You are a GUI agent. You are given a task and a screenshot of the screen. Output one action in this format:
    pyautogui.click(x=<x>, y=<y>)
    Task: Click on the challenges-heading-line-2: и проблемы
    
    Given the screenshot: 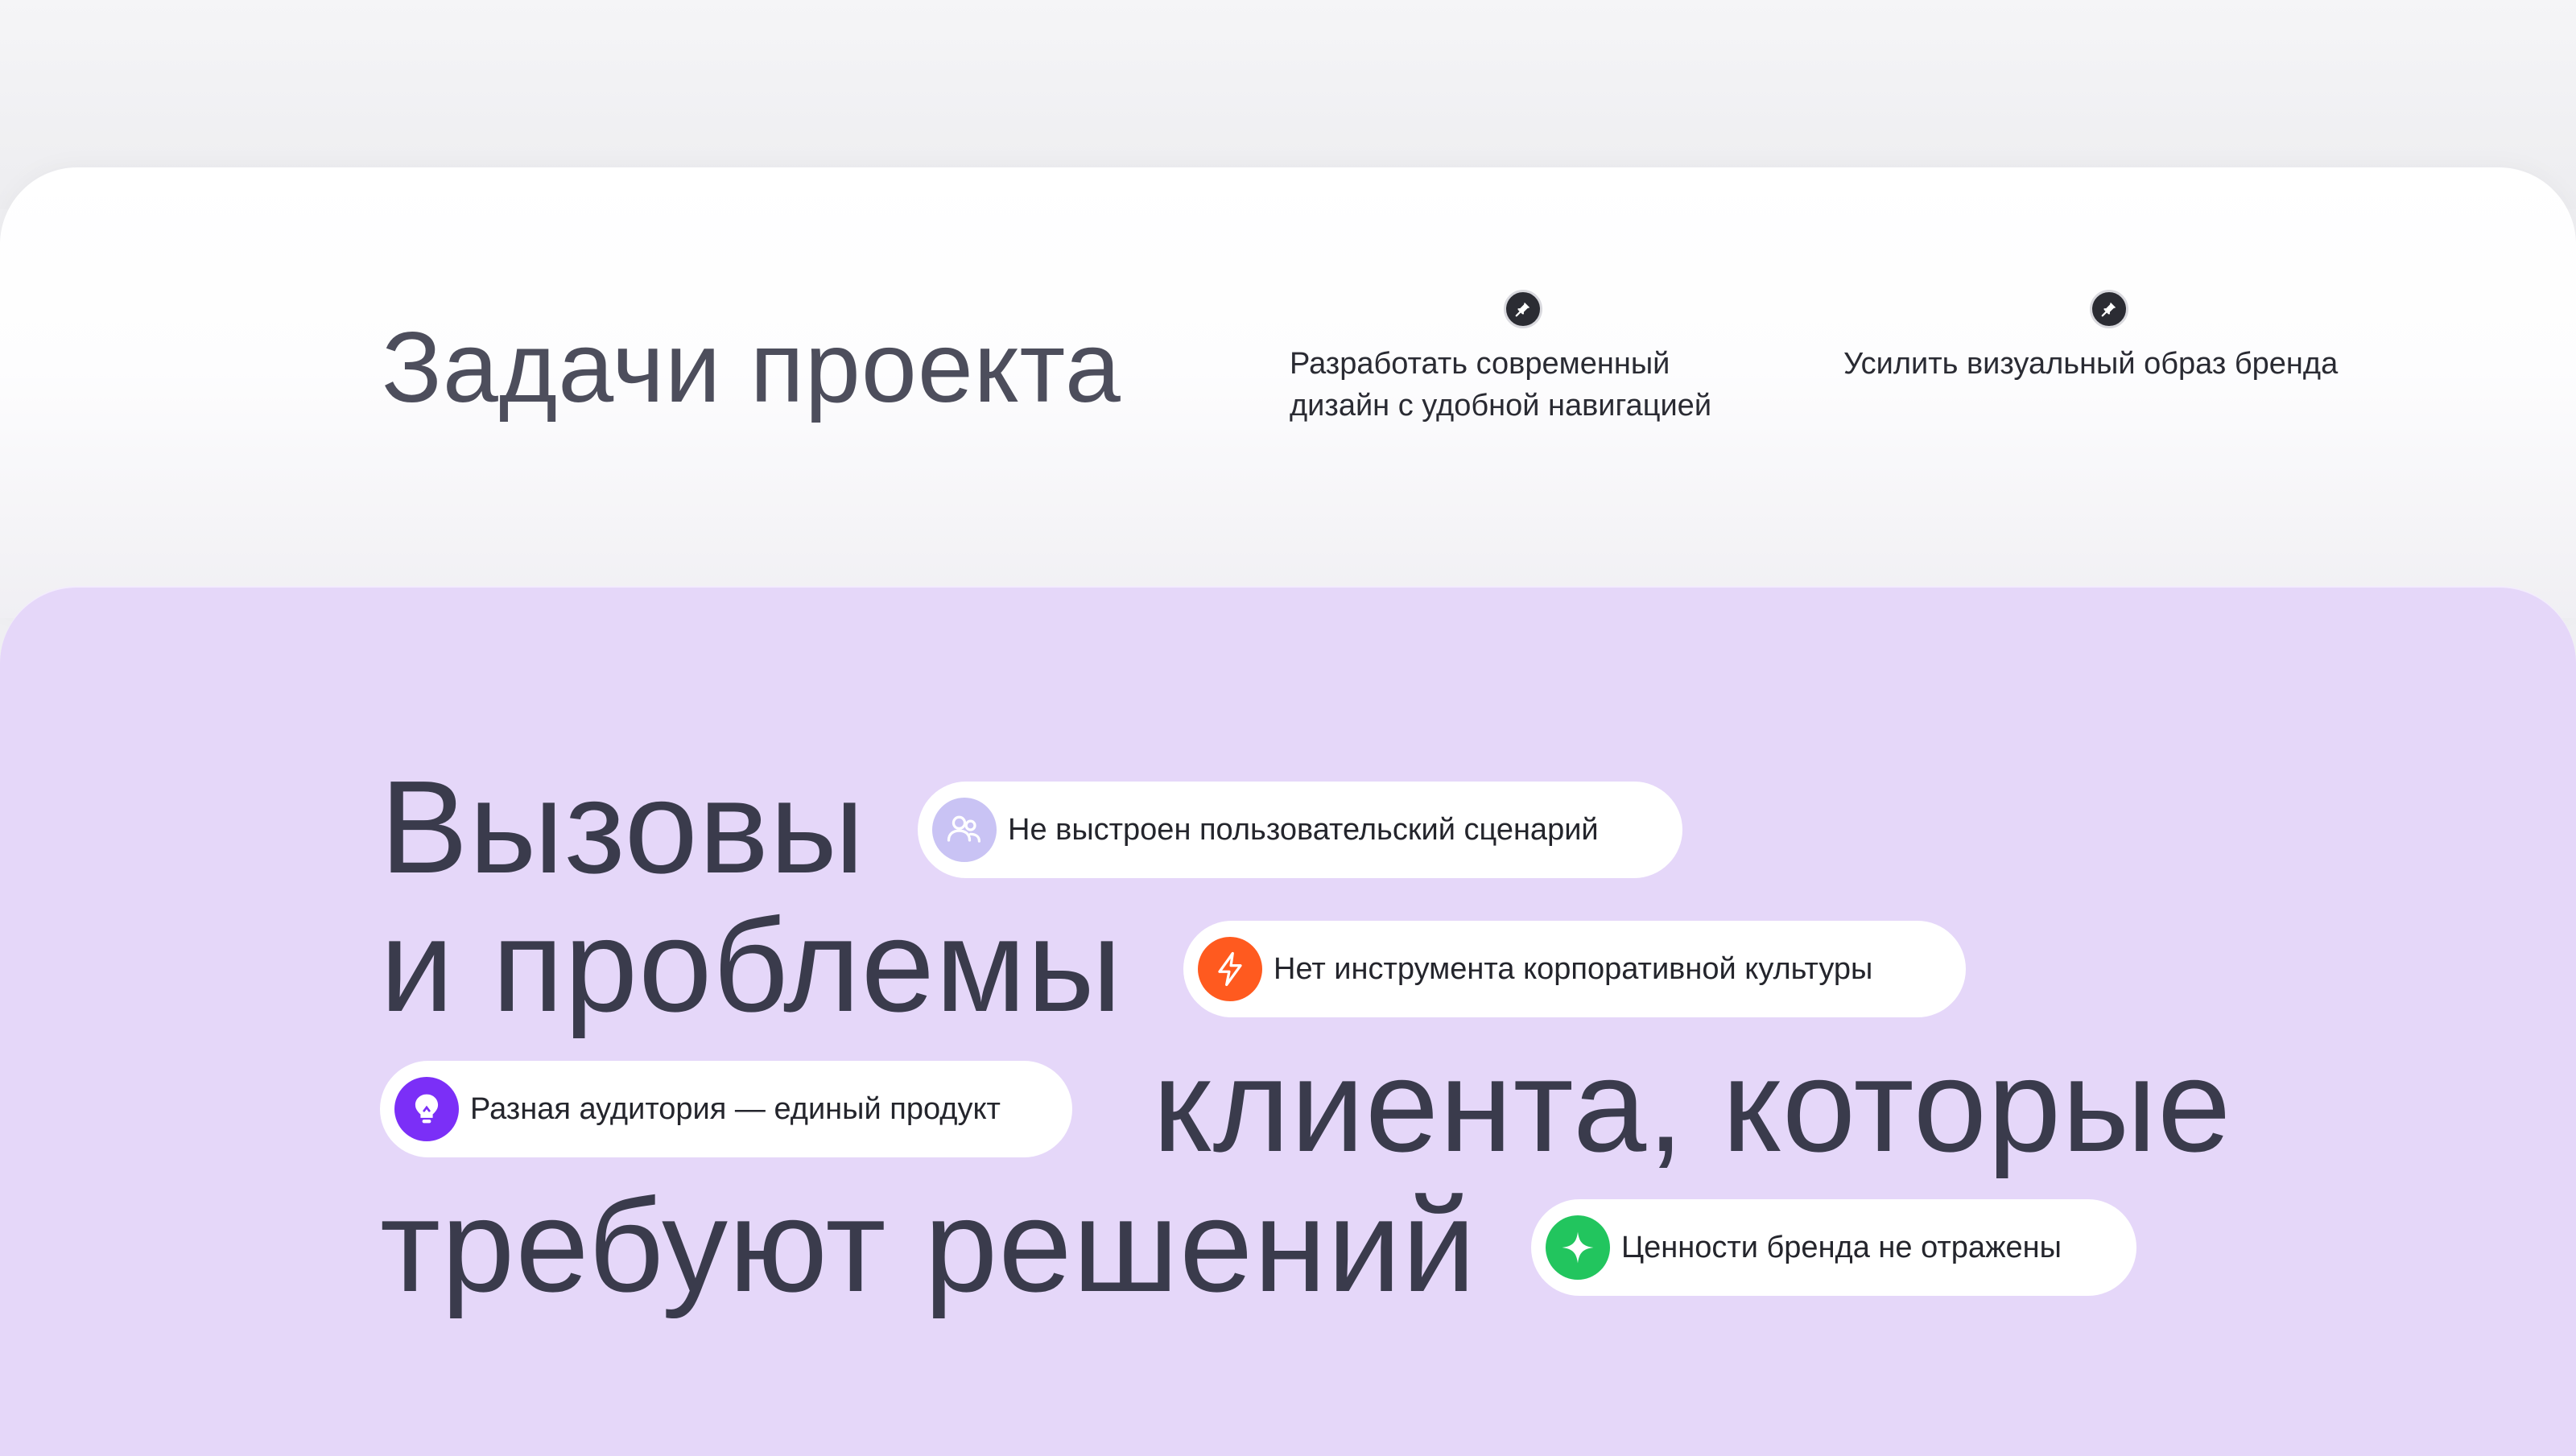 What is the action you would take?
    pyautogui.click(x=751, y=965)
    